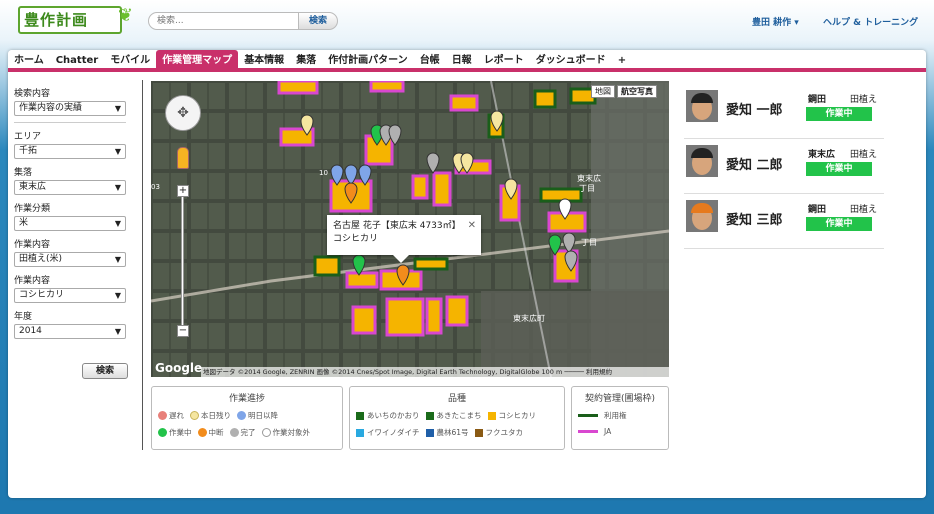 Image resolution: width=934 pixels, height=514 pixels. What do you see at coordinates (70, 259) in the screenshot?
I see `work-content-select: 田植え(米) ▼` at bounding box center [70, 259].